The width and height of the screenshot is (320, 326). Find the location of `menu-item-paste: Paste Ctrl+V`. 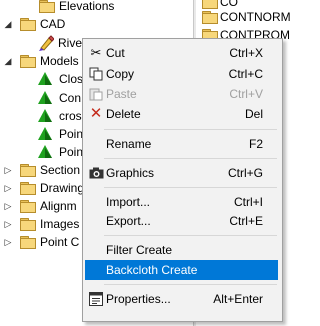

menu-item-paste: Paste Ctrl+V is located at coordinates (181, 94).